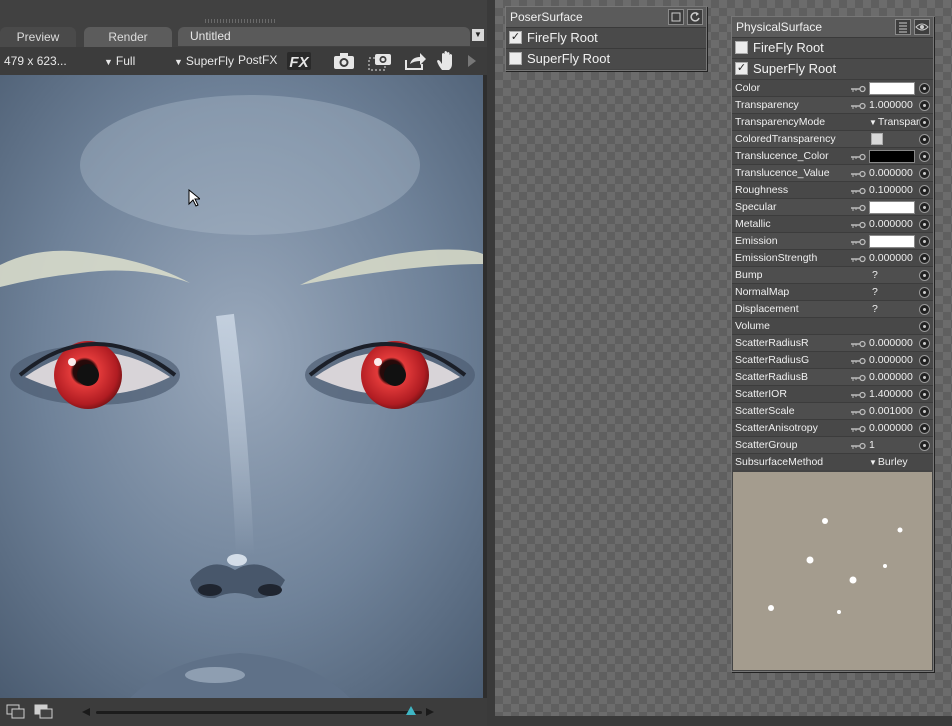 Image resolution: width=952 pixels, height=726 pixels. What do you see at coordinates (872, 445) in the screenshot?
I see `param-value: 1` at bounding box center [872, 445].